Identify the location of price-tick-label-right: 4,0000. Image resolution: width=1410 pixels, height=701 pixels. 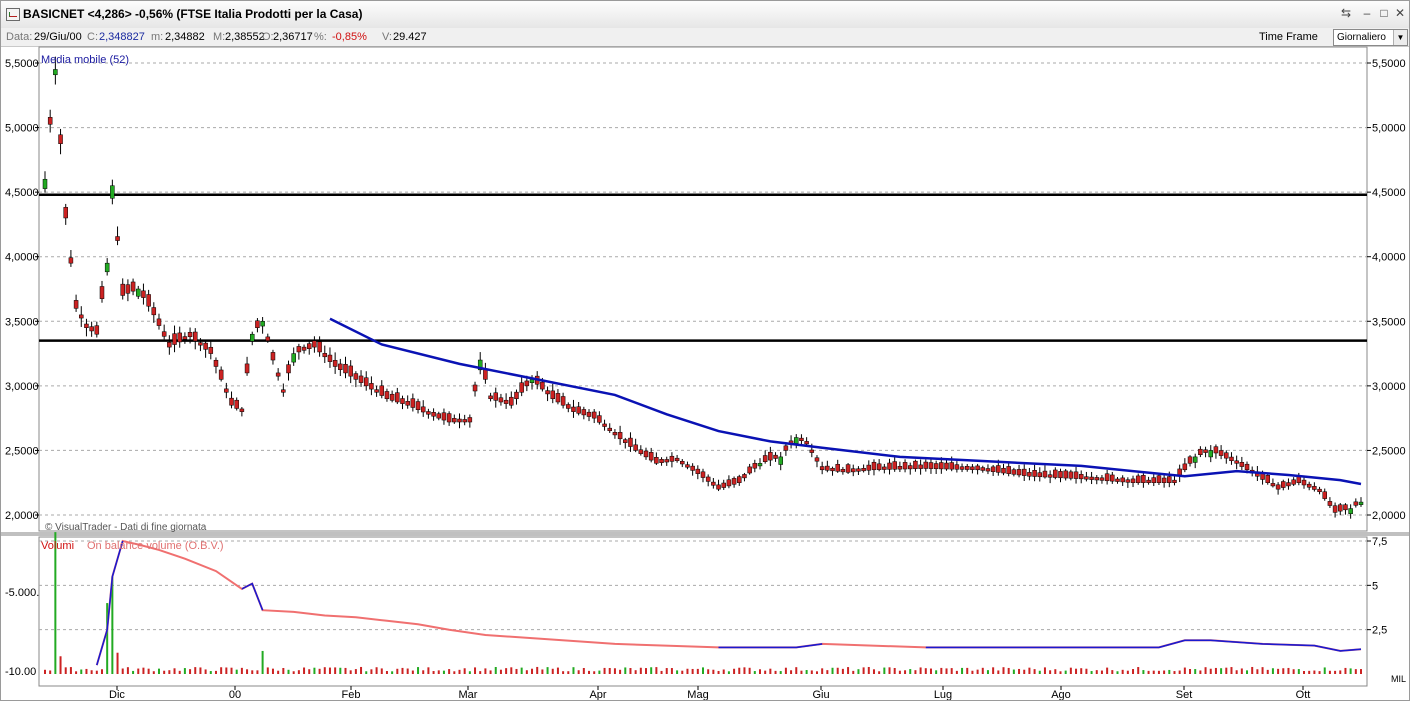
(1389, 258).